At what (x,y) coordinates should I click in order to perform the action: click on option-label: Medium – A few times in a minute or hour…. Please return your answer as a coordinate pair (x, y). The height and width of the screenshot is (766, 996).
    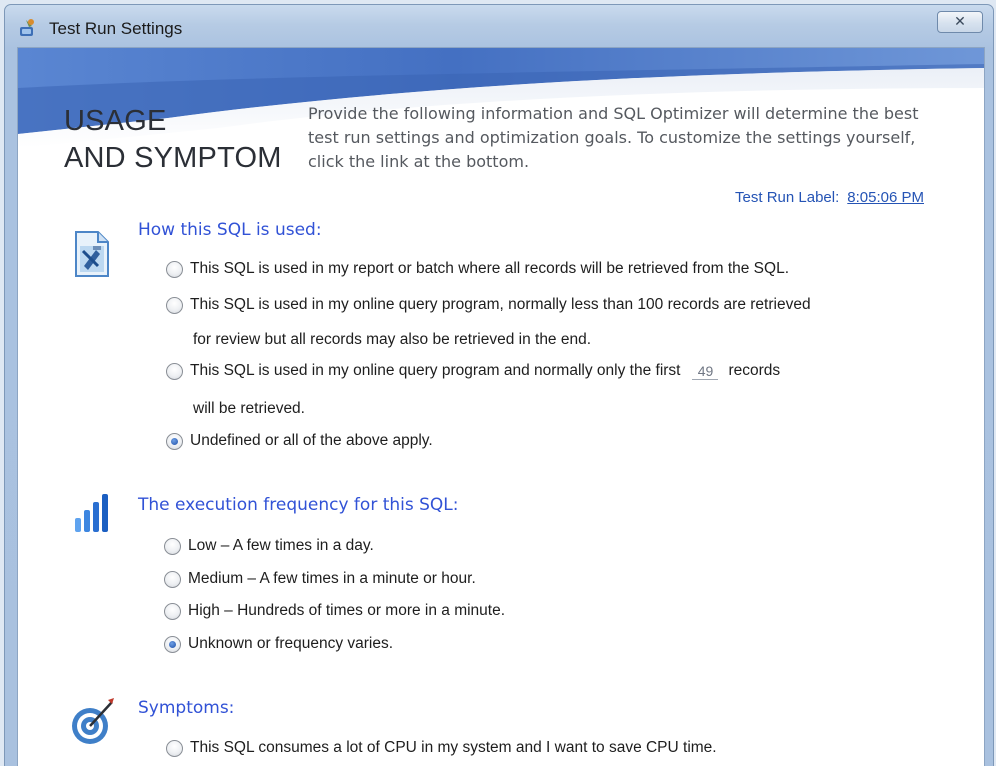
    Looking at the image, I should click on (332, 578).